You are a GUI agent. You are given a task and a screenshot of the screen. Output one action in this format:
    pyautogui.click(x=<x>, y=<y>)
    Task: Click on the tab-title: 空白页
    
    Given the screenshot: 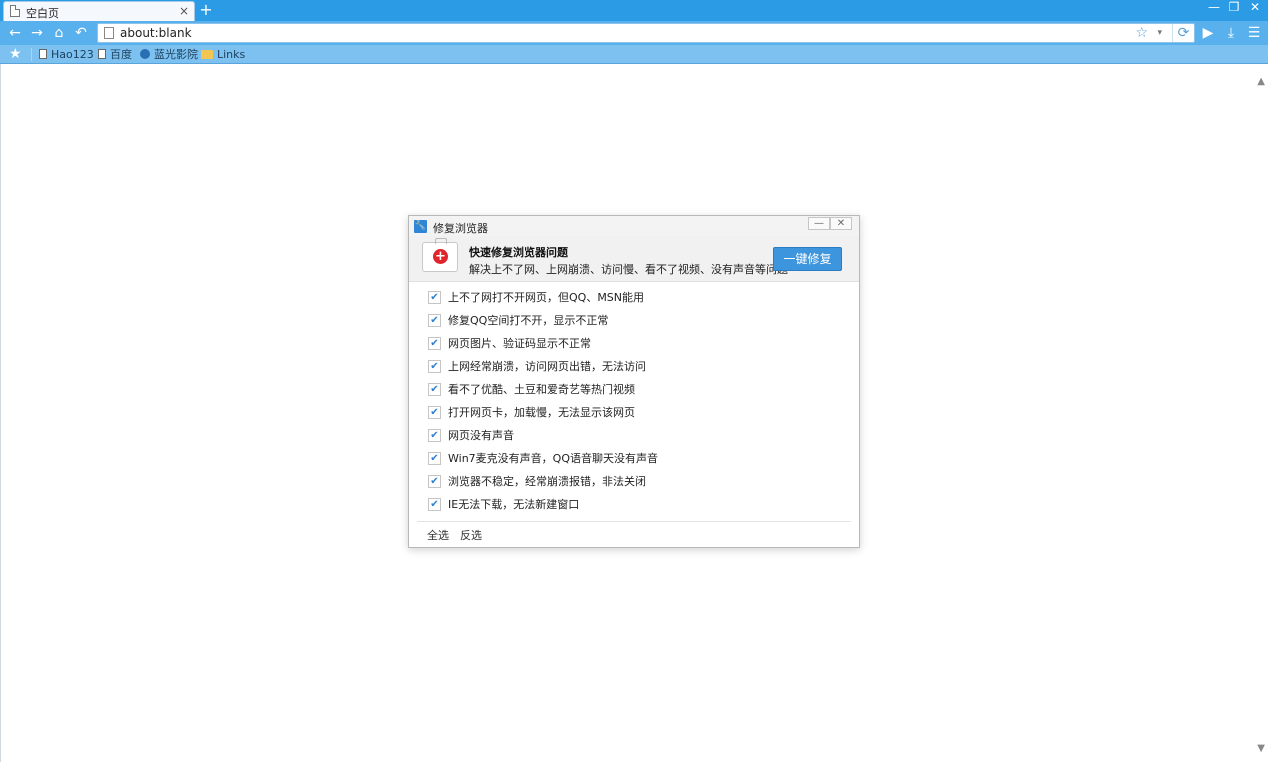 What is the action you would take?
    pyautogui.click(x=42, y=13)
    